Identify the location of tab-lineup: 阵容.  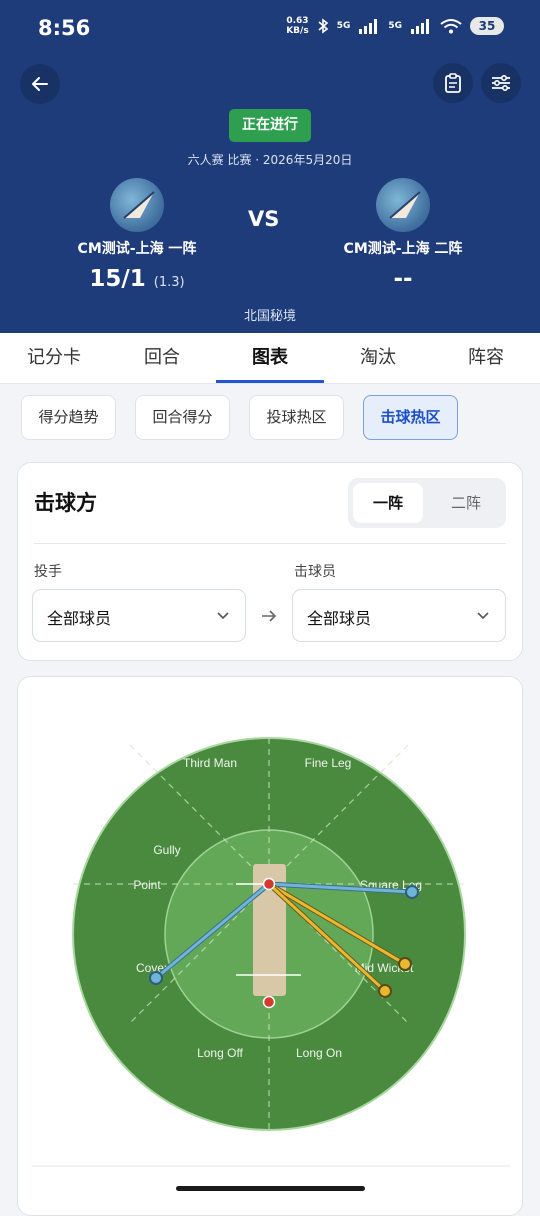
(486, 358).